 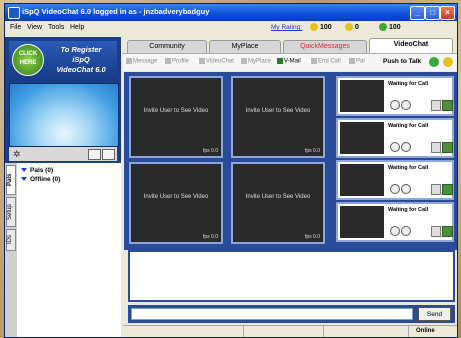 What do you see at coordinates (141, 61) in the screenshot?
I see `message-button: Message` at bounding box center [141, 61].